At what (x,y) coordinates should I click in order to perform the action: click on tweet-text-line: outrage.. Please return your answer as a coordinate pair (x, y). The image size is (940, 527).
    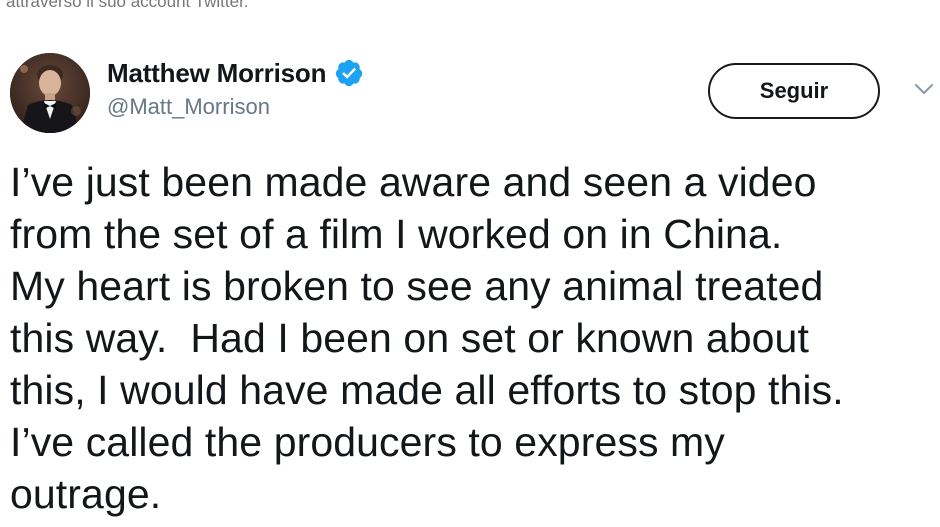
    Looking at the image, I should click on (86, 494).